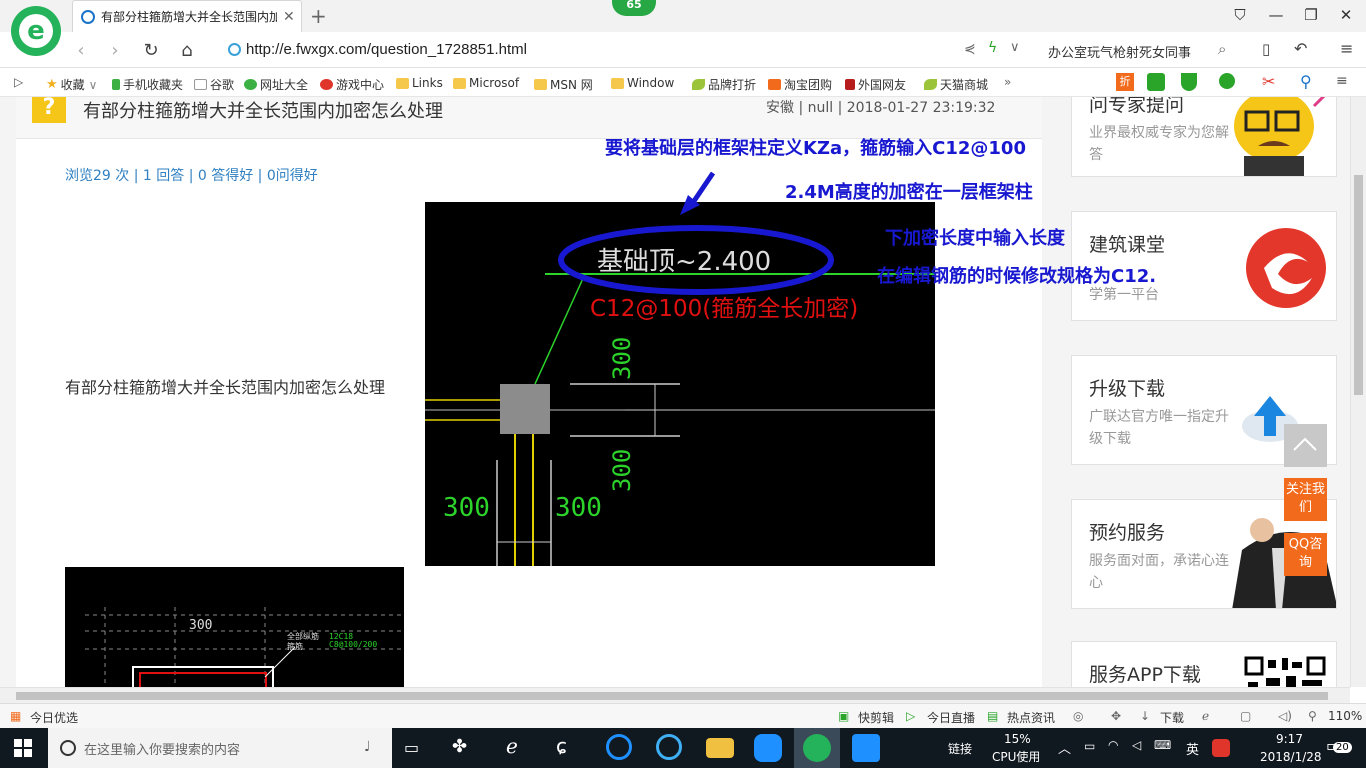 The width and height of the screenshot is (1366, 768). Describe the element at coordinates (800, 84) in the screenshot. I see `bookmark-taobao: 淘宝团购` at that location.